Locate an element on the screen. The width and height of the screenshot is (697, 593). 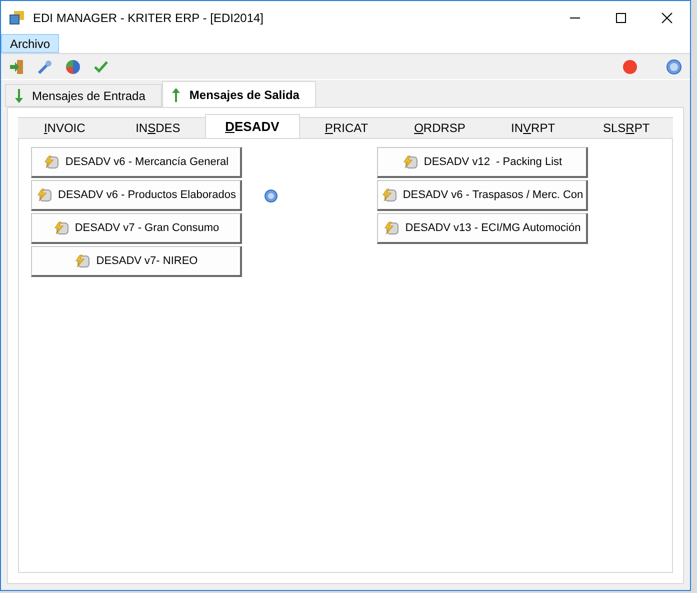
tab: Mensajes de Salida is located at coordinates (239, 94).